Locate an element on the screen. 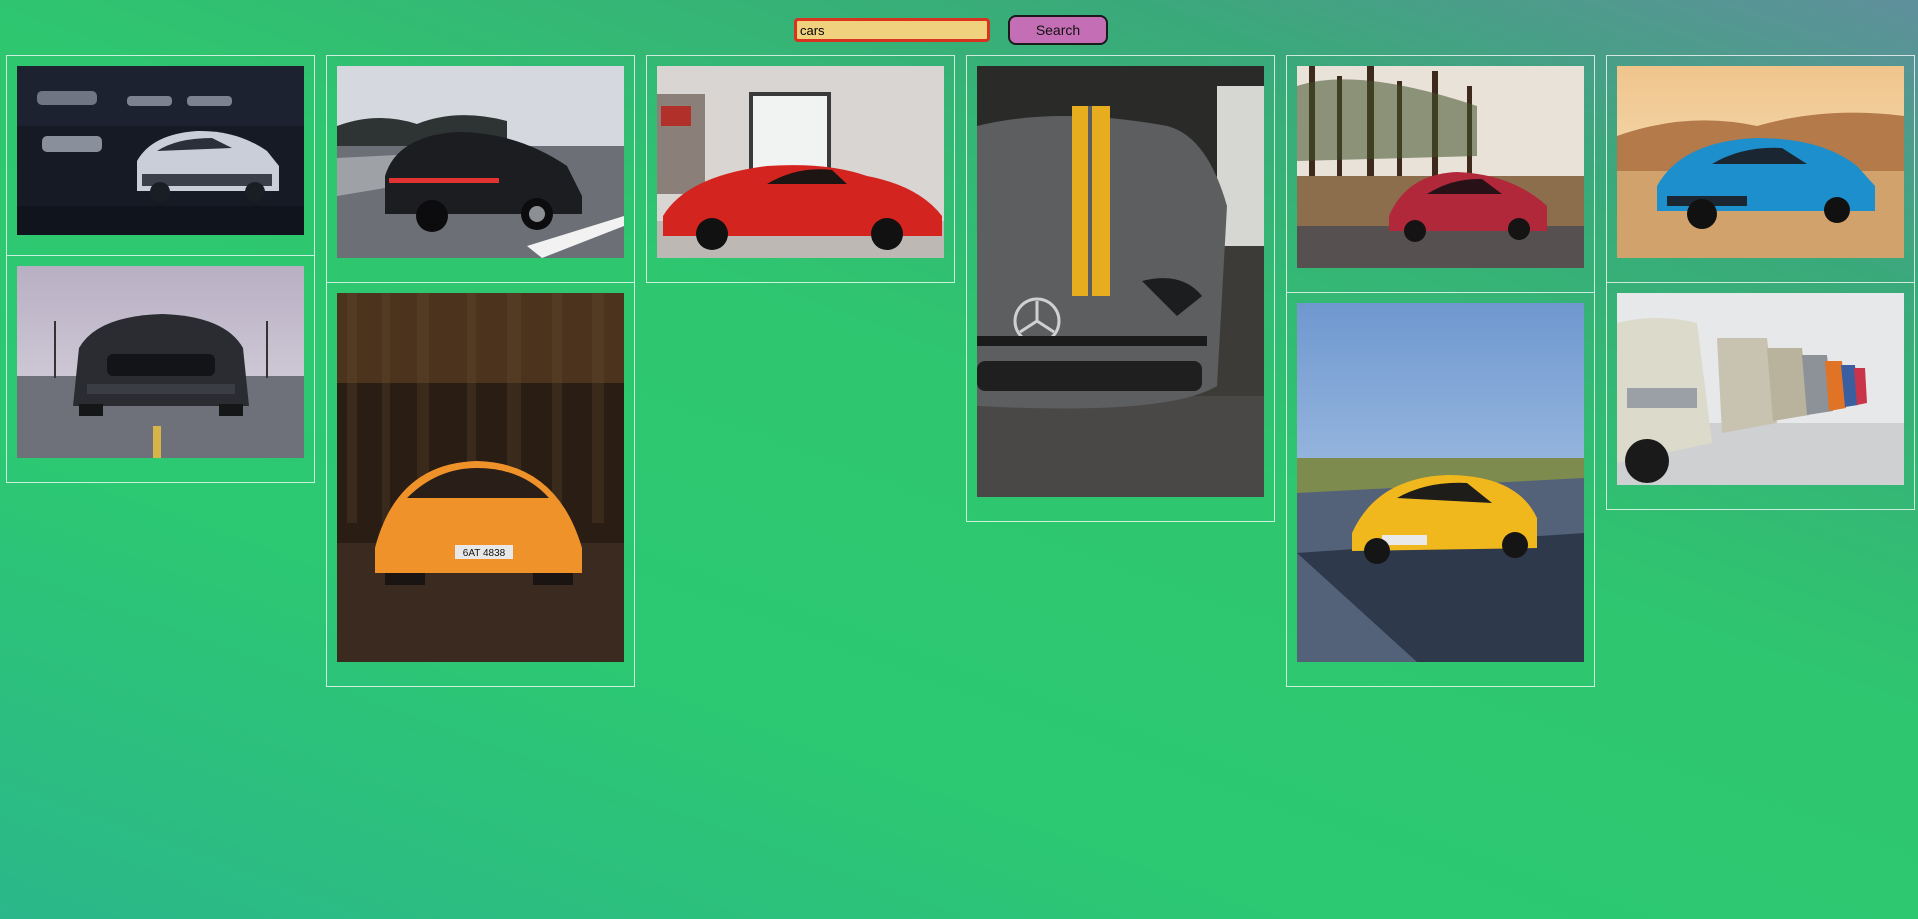 The height and width of the screenshot is (919, 1918). photo-card: 6AT 4838 is located at coordinates (480, 485).